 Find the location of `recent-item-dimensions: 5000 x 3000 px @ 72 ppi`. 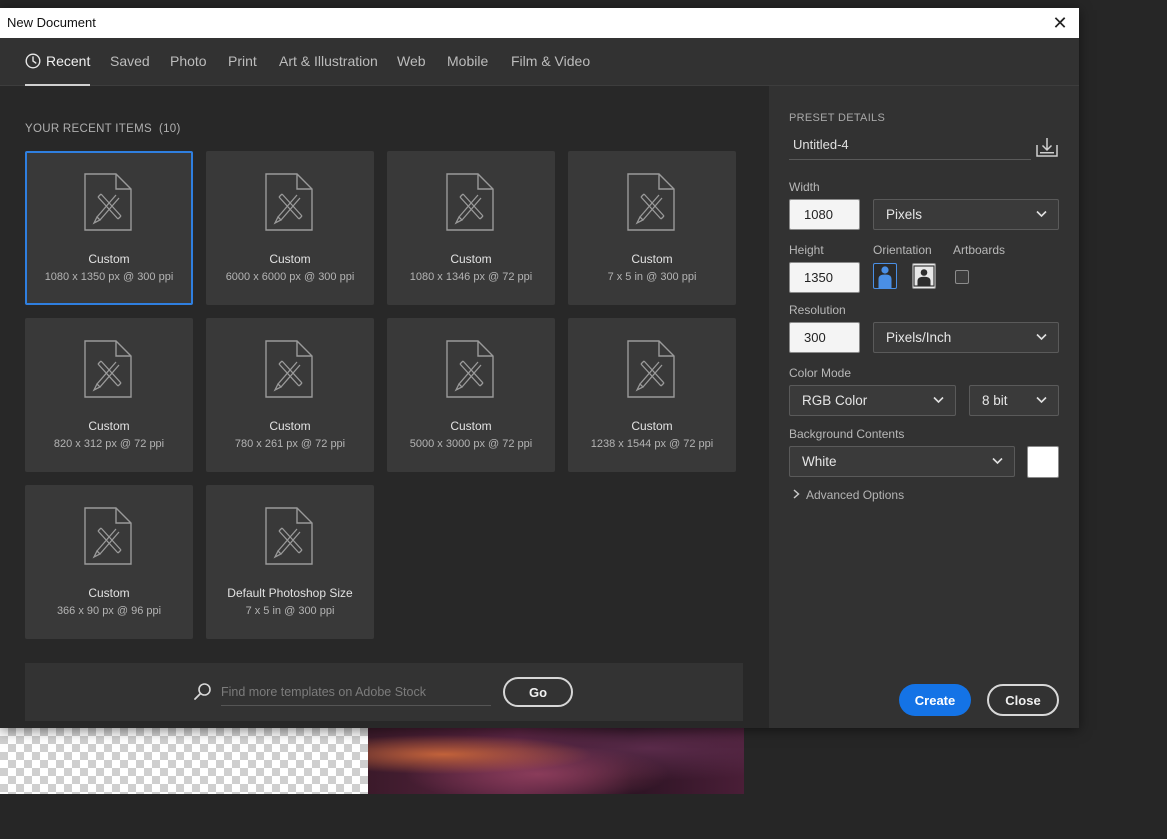

recent-item-dimensions: 5000 x 3000 px @ 72 ppi is located at coordinates (471, 444).